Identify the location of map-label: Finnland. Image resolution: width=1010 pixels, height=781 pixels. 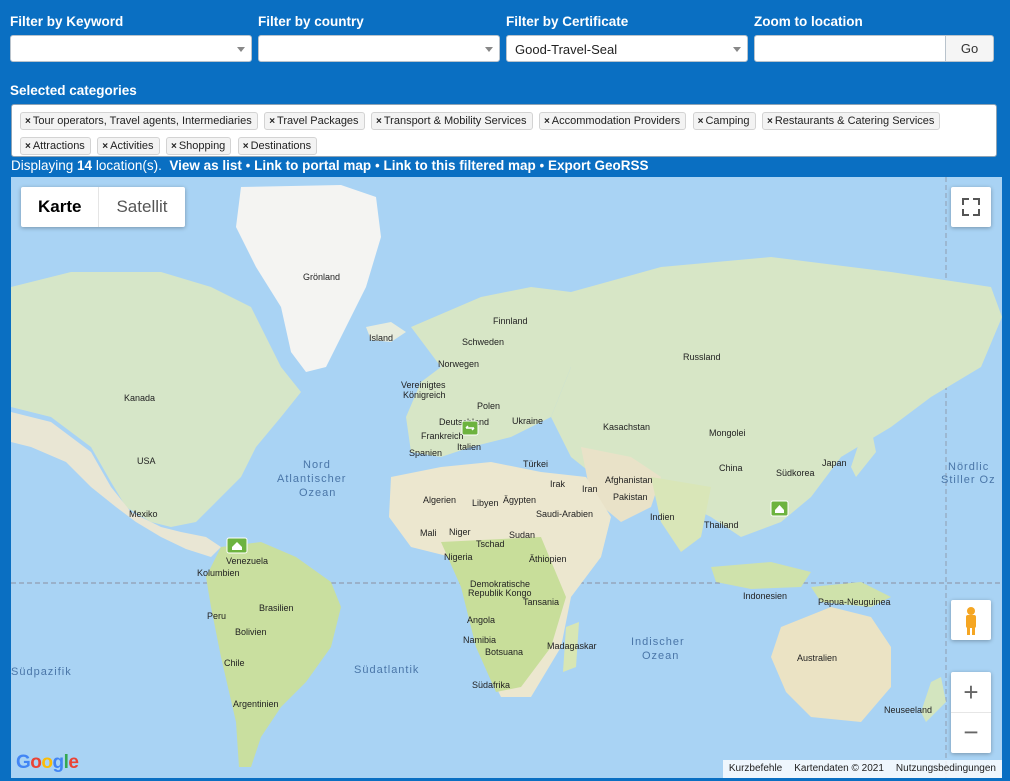
(510, 321).